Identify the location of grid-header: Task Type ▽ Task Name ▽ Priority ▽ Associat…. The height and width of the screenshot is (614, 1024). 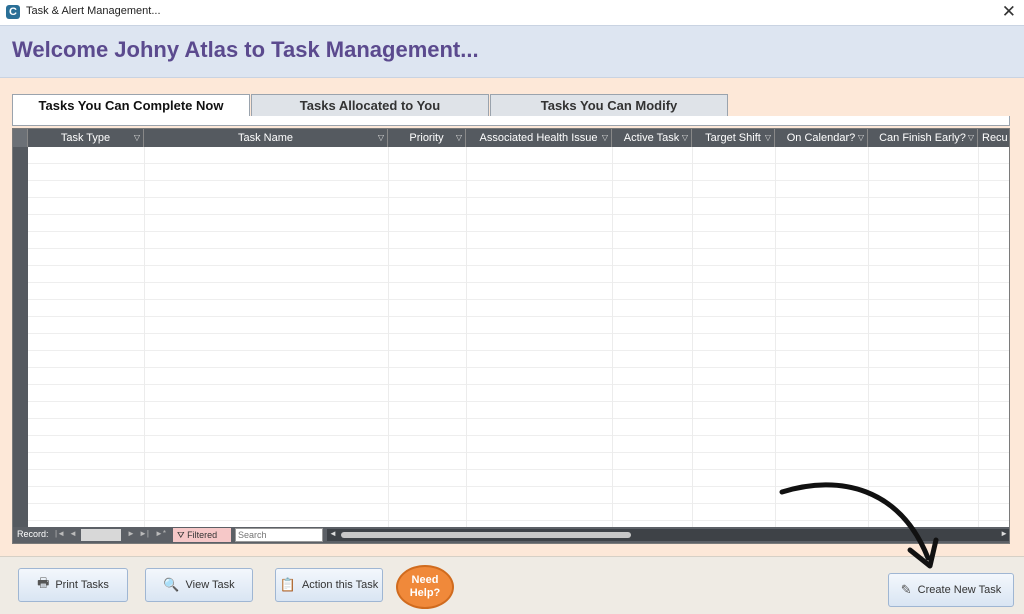
(511, 138).